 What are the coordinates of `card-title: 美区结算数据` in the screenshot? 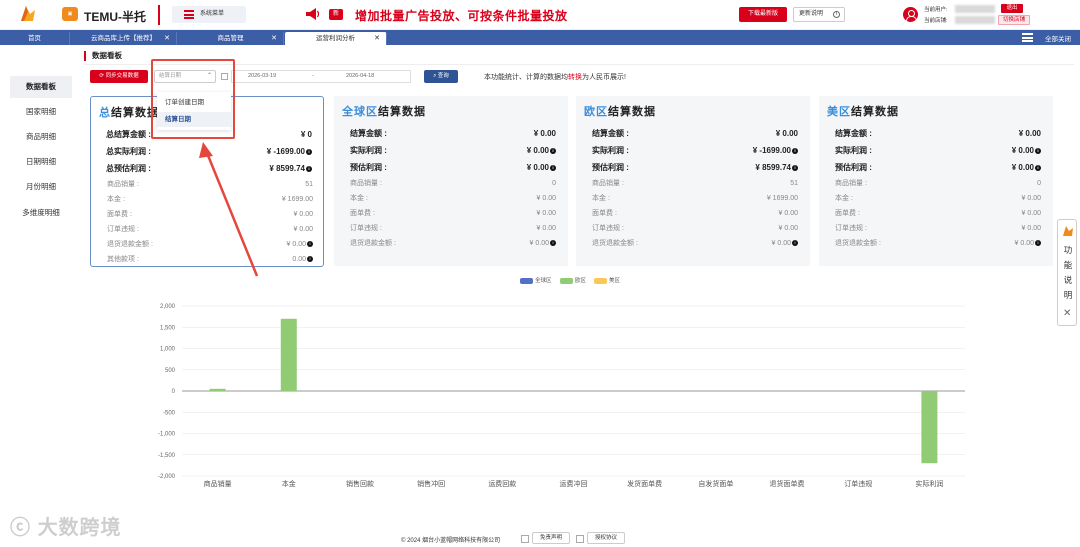 It's located at (863, 111).